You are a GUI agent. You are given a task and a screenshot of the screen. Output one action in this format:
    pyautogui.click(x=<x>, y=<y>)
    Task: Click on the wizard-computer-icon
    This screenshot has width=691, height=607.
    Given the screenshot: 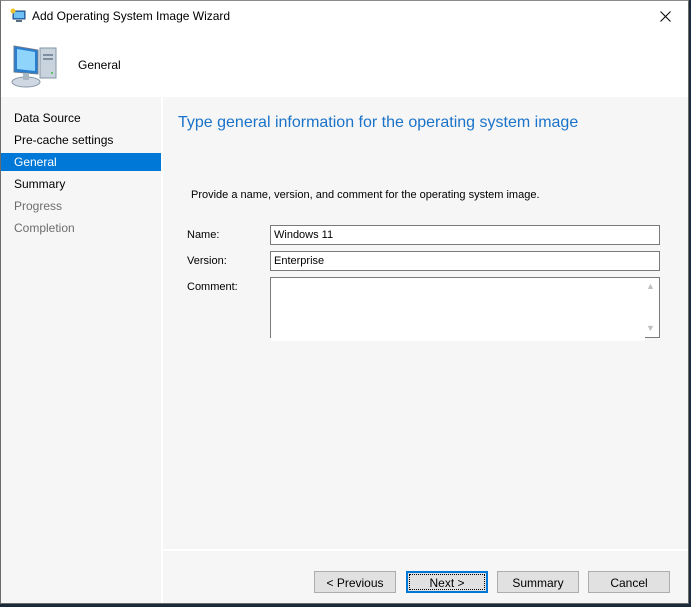 What is the action you would take?
    pyautogui.click(x=18, y=15)
    